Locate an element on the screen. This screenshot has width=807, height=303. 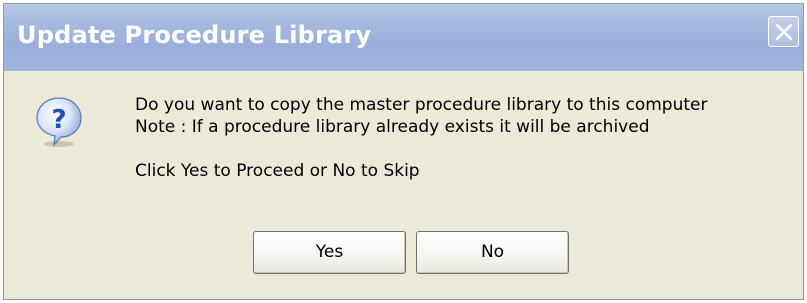
dialog-title: Update Procedure Library is located at coordinates (194, 35).